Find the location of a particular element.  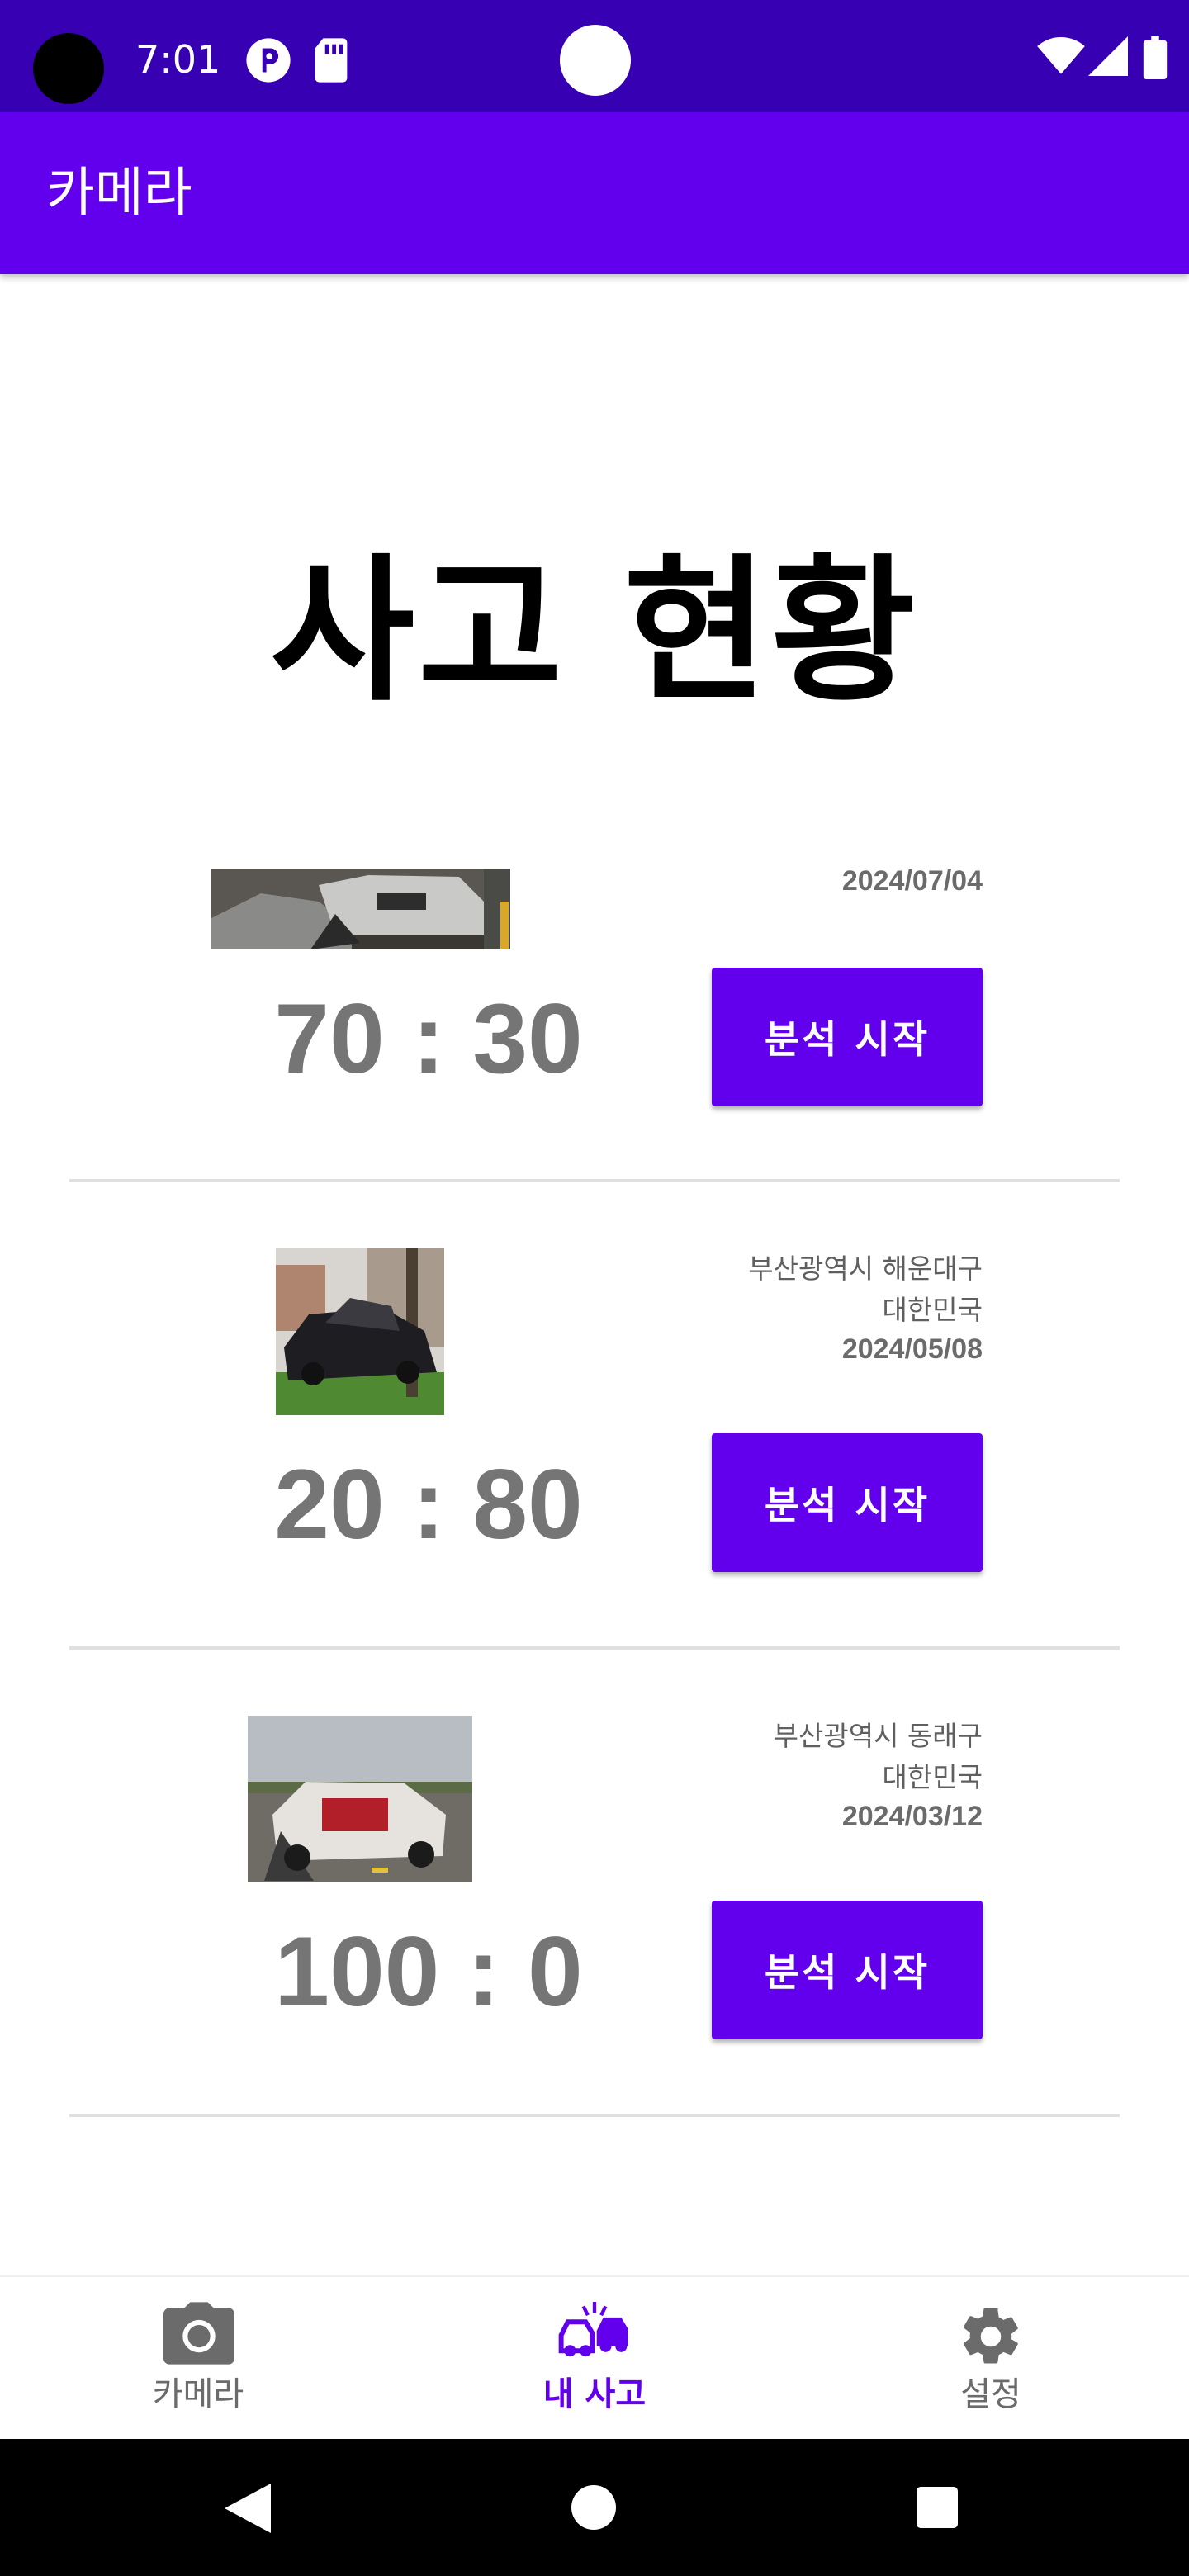

accident-info: 2024/07/04 is located at coordinates (912, 881).